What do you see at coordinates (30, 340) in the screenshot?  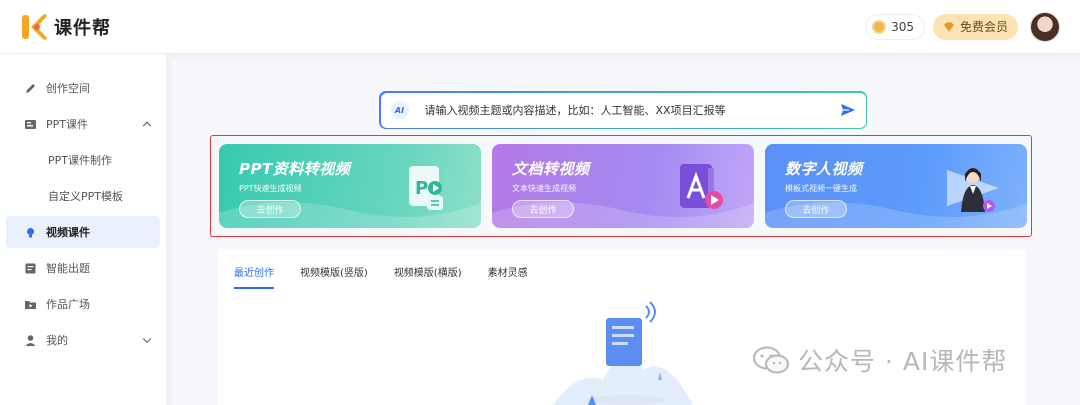 I see `user-icon` at bounding box center [30, 340].